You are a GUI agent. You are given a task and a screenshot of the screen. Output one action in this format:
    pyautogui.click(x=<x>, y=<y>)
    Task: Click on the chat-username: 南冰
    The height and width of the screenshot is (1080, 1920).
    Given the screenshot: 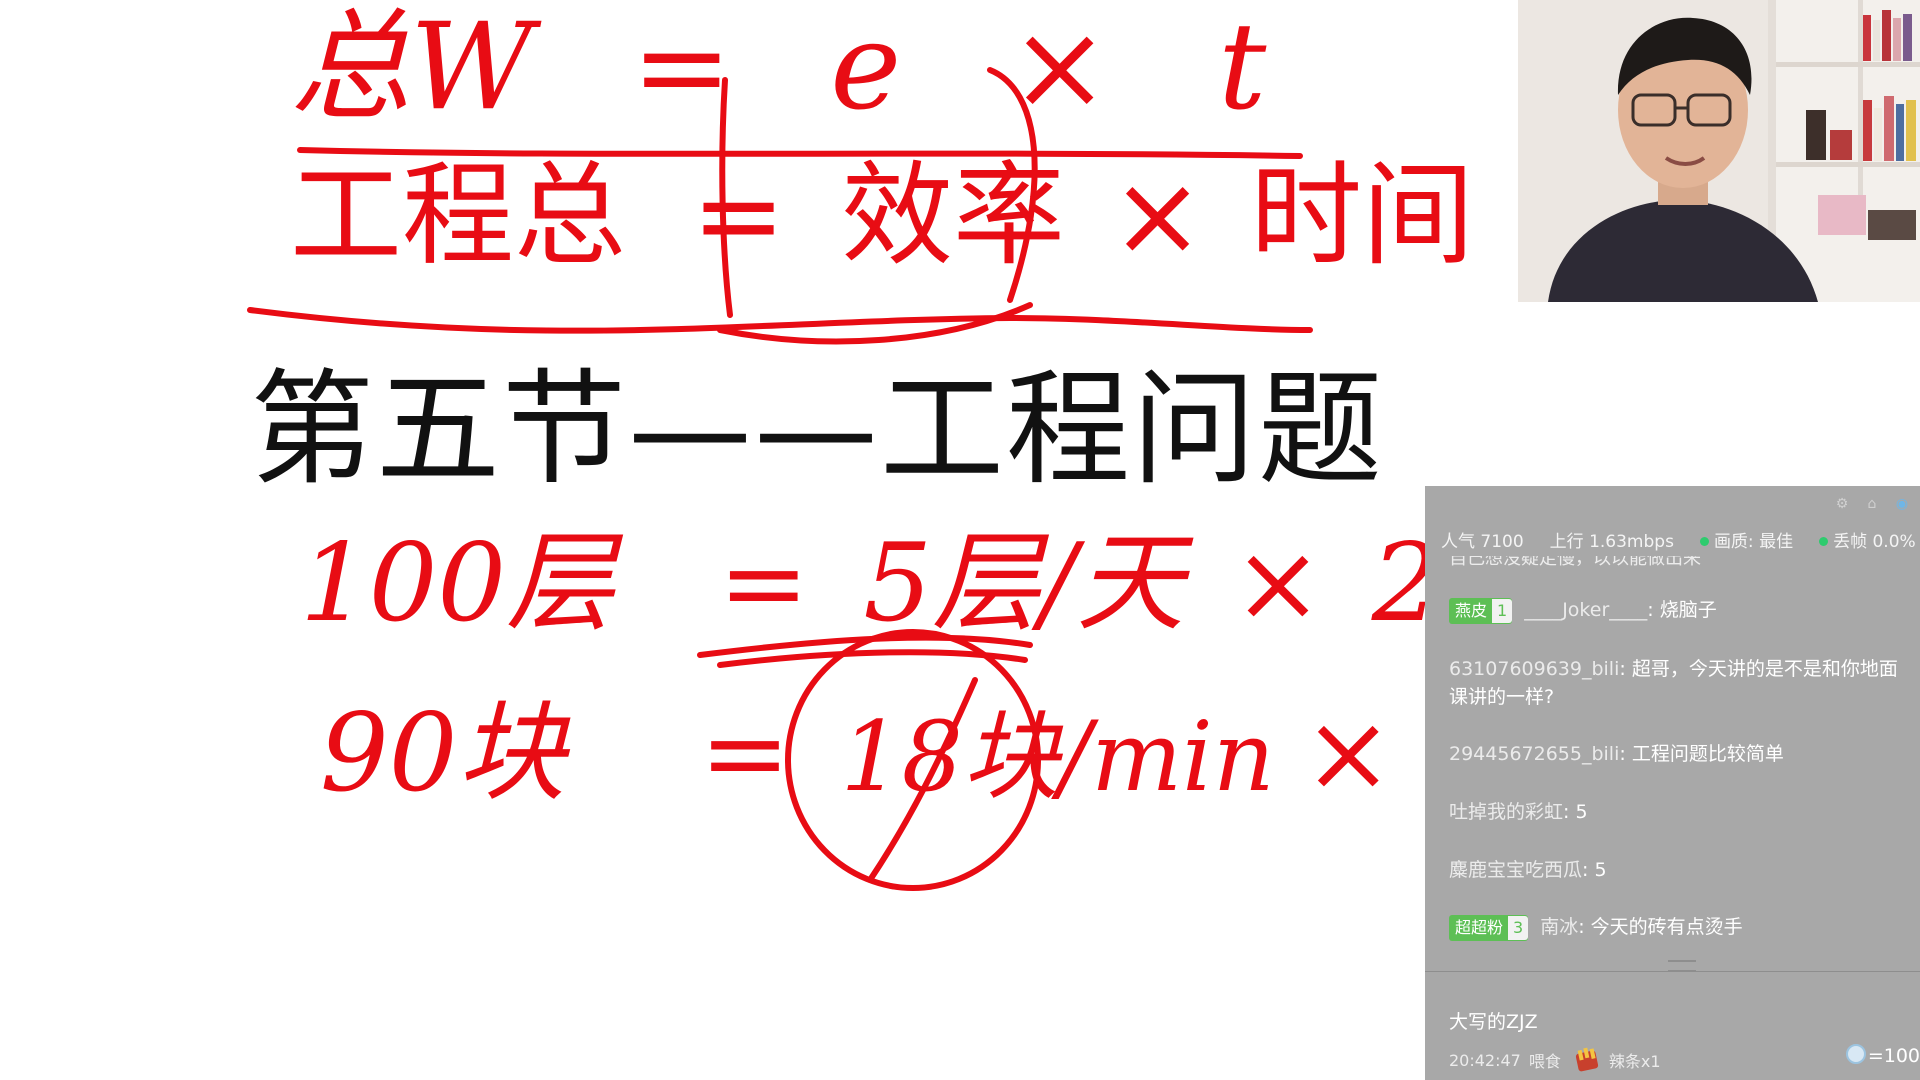 What is the action you would take?
    pyautogui.click(x=1559, y=927)
    